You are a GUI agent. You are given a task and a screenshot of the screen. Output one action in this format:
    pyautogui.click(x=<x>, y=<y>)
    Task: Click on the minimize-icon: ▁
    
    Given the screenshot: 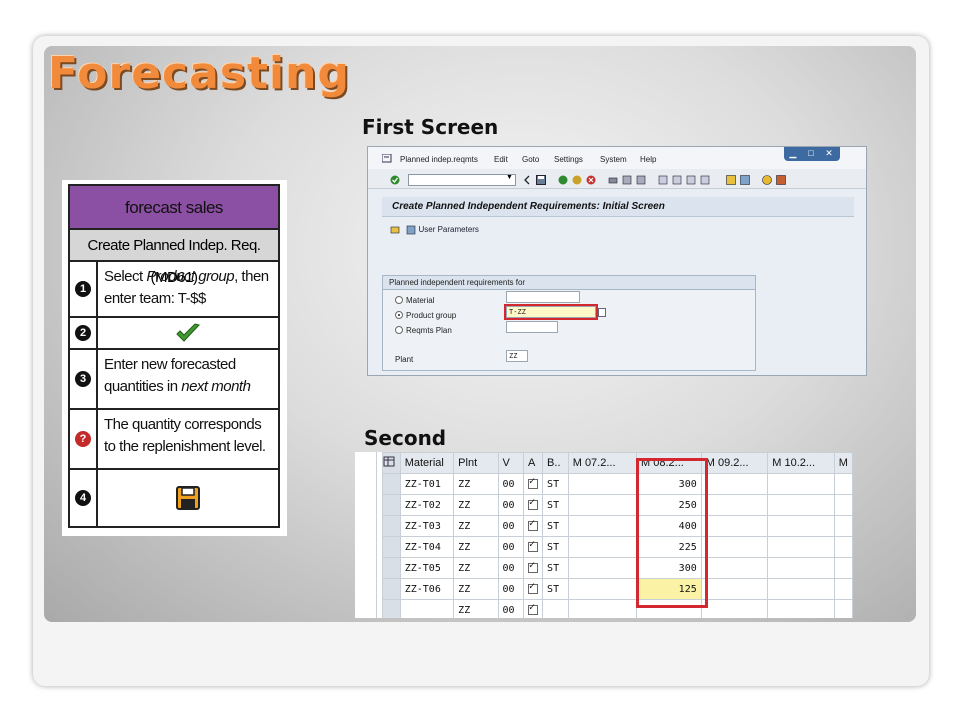 What is the action you would take?
    pyautogui.click(x=793, y=153)
    